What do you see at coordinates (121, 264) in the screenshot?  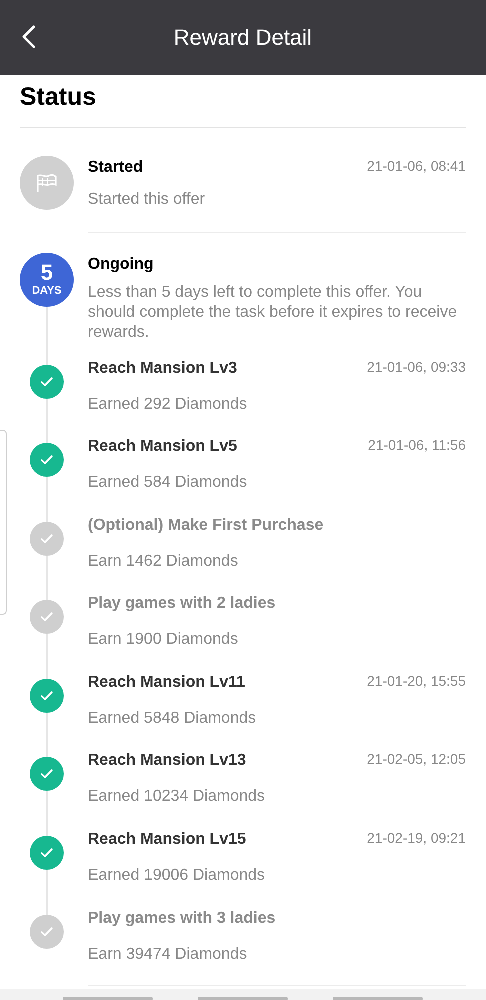 I see `step-title: Ongoing` at bounding box center [121, 264].